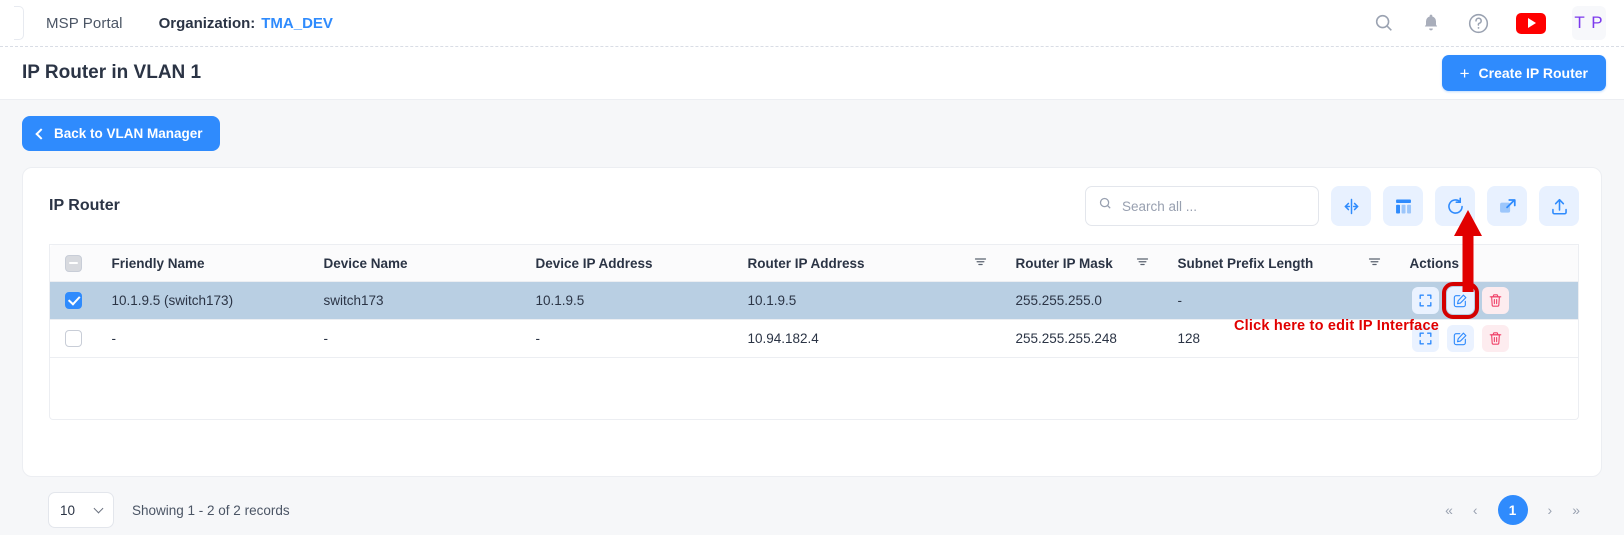  I want to click on cell-router-ip-mask: 255.255.255.0, so click(1082, 300).